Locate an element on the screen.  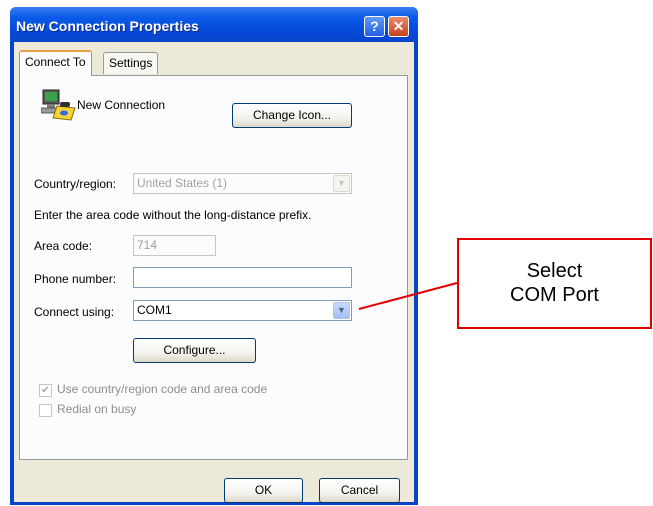
callout-line-1: Select is located at coordinates (554, 271).